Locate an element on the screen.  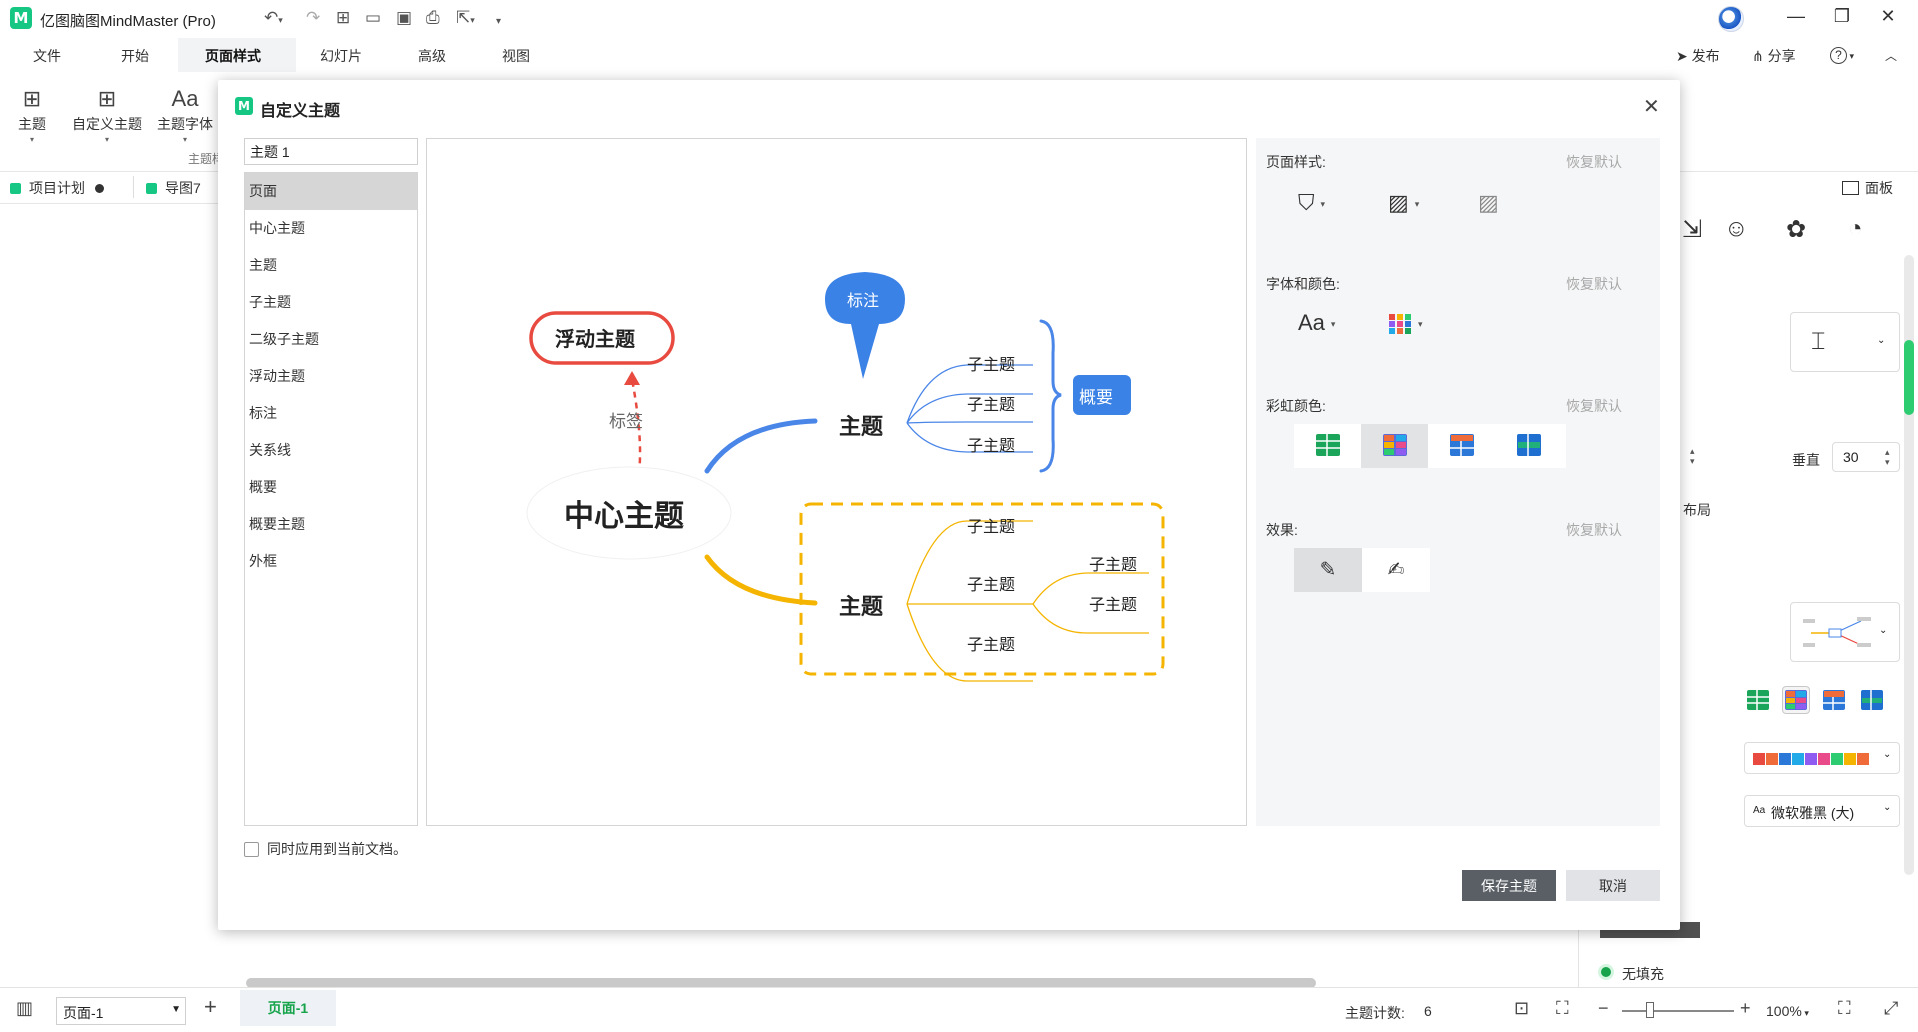
hand-drawn-effect-icon: ✍ is located at coordinates (1396, 570).